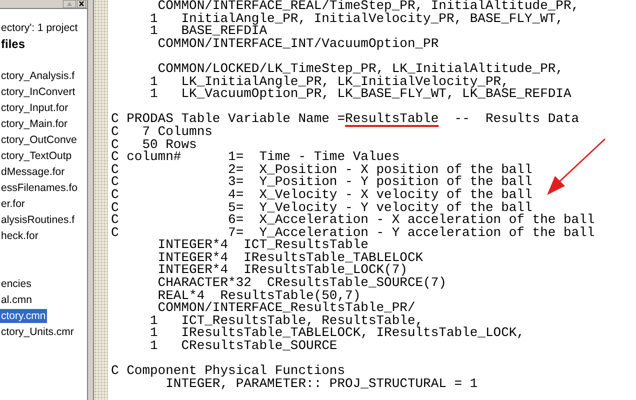 The height and width of the screenshot is (400, 636). What do you see at coordinates (360, 94) in the screenshot?
I see `code-line: 1 LK_VacuumOption_PR, LK_BASE_FLY_WT, LK_BASE_REFDIA` at bounding box center [360, 94].